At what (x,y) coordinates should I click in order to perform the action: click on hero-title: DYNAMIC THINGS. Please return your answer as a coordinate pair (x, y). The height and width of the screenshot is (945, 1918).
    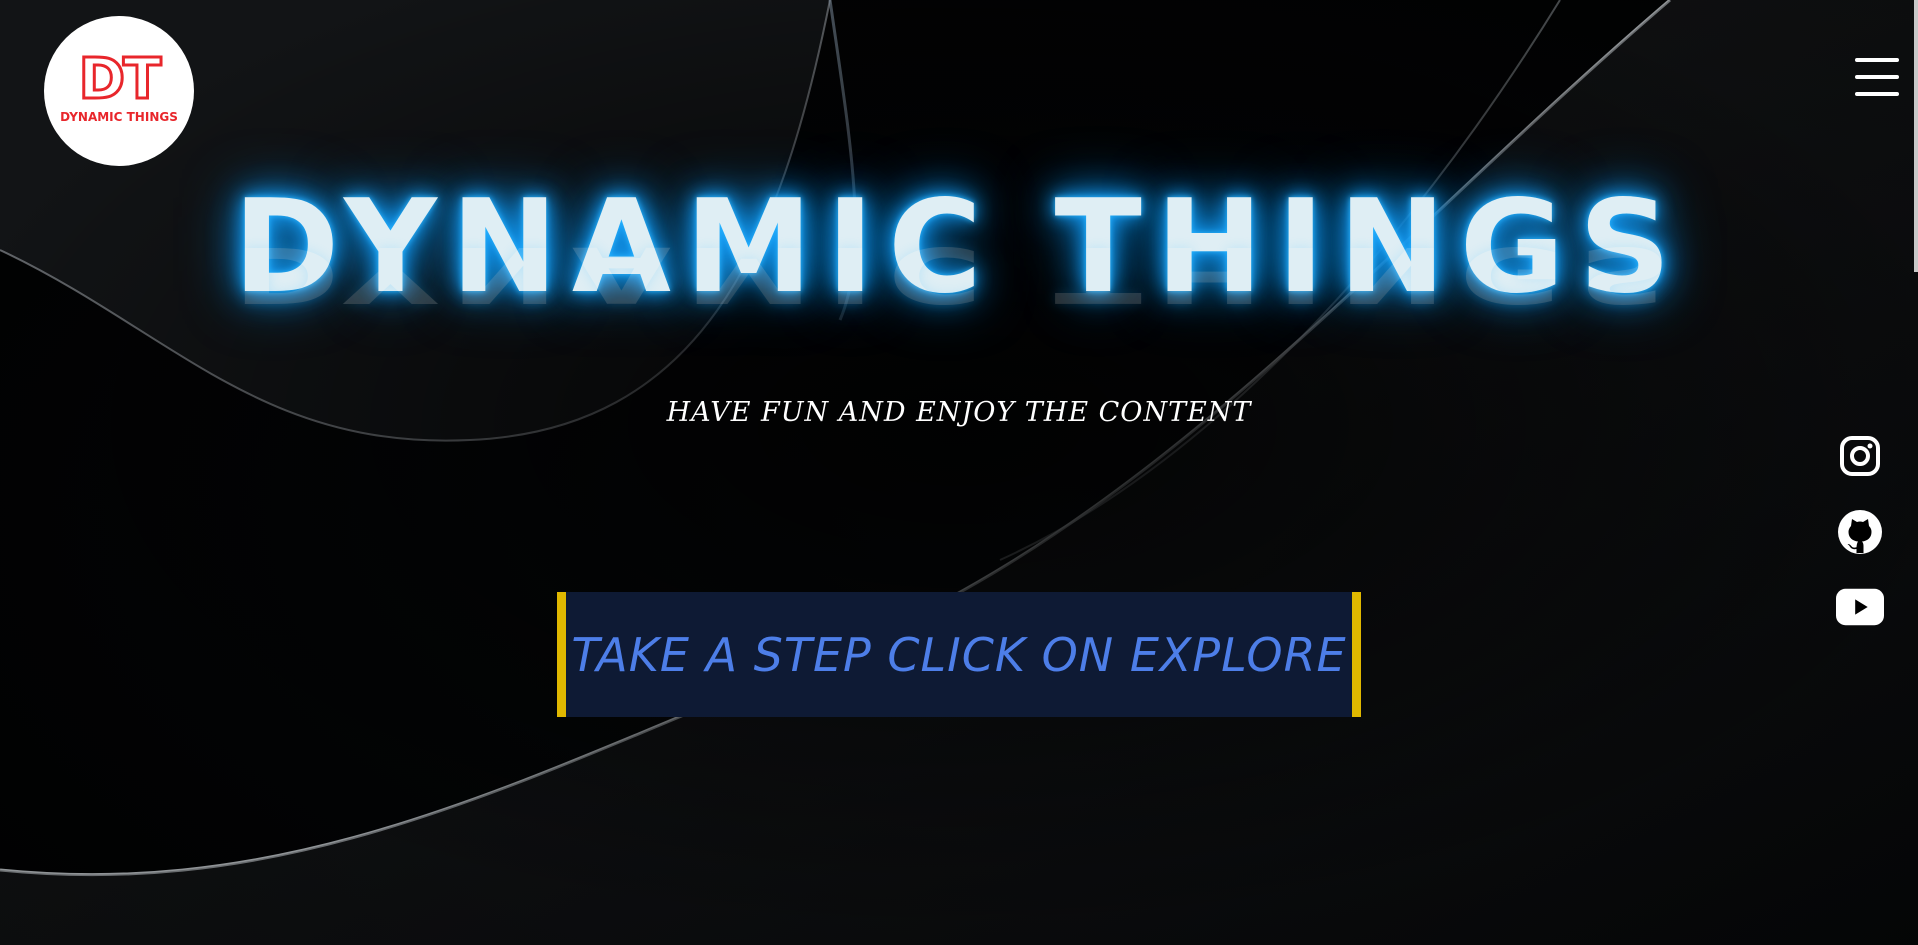
    Looking at the image, I should click on (959, 247).